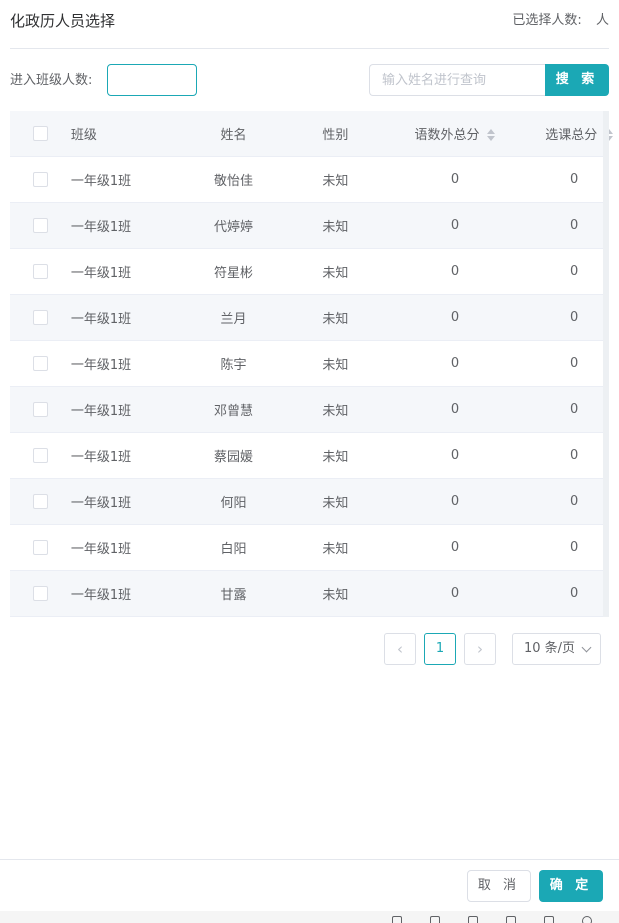  Describe the element at coordinates (571, 886) in the screenshot. I see `confirm-button: 确 定` at that location.